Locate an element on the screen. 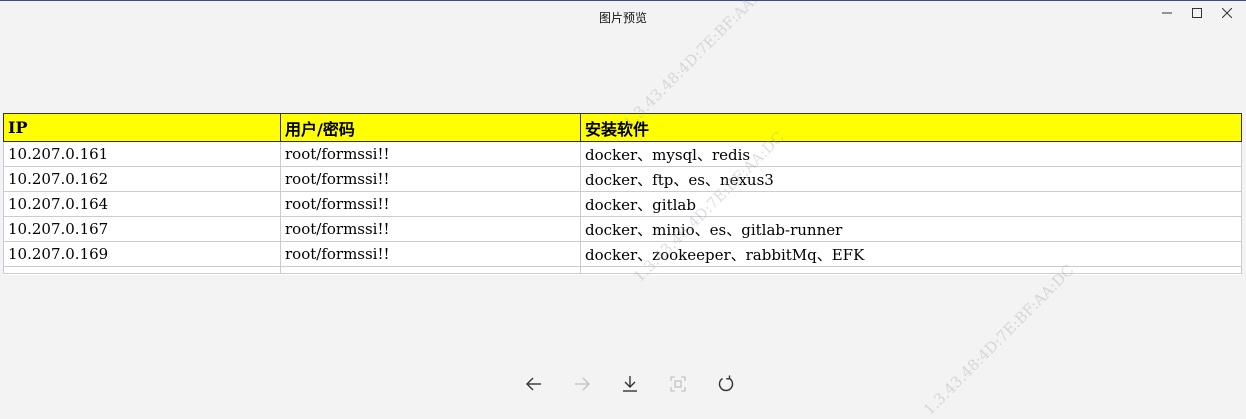 Image resolution: width=1246 pixels, height=419 pixels. rotate-button is located at coordinates (726, 384).